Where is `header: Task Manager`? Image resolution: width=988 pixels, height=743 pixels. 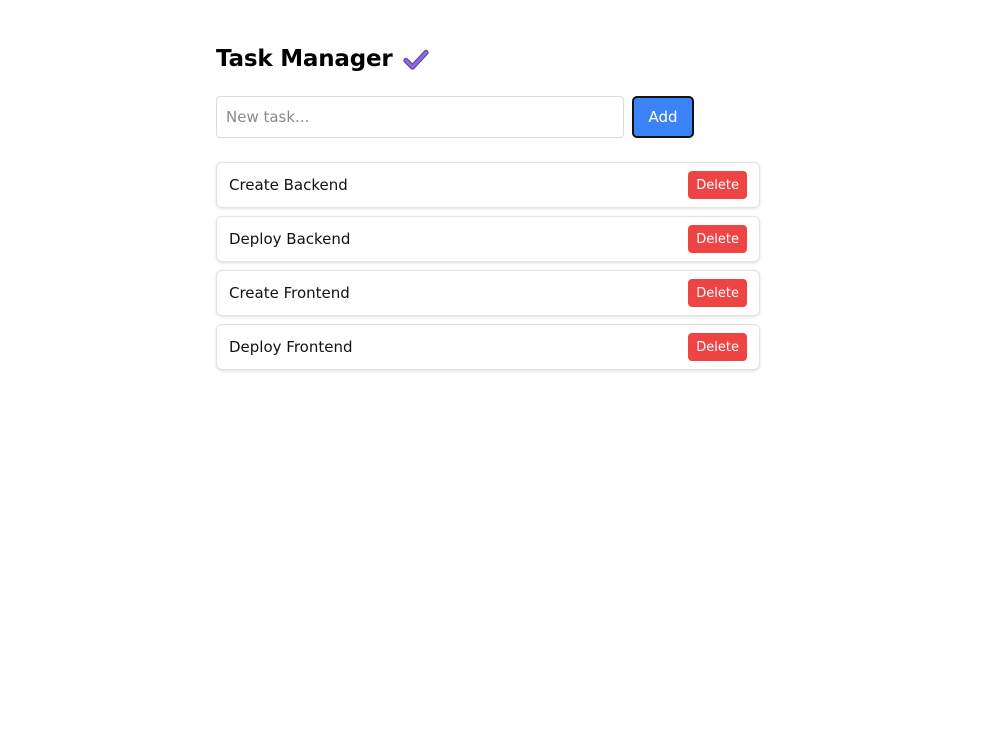 header: Task Manager is located at coordinates (488, 59).